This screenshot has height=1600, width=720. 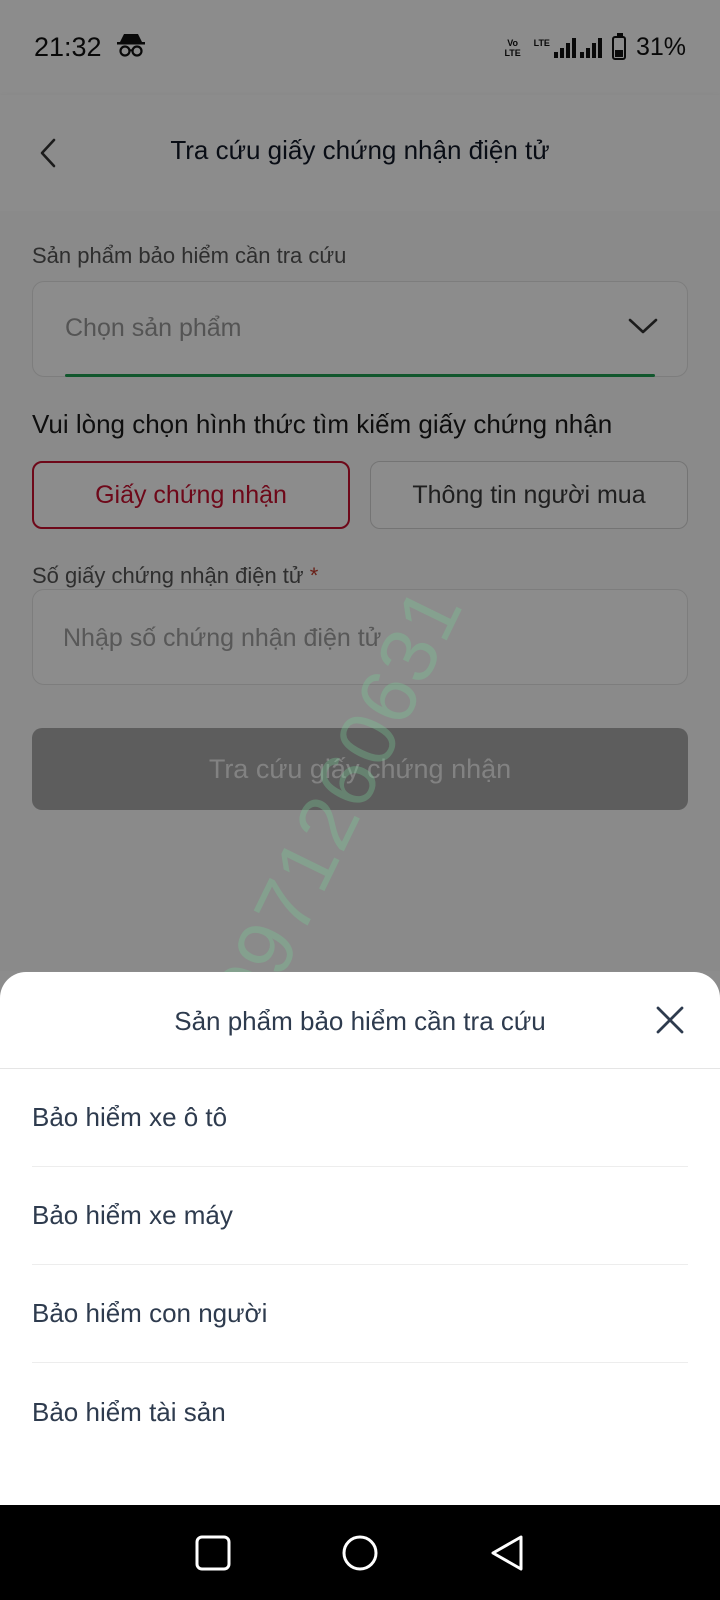 What do you see at coordinates (360, 1118) in the screenshot?
I see `option-car-insurance: Bảo hiểm xe ô tô` at bounding box center [360, 1118].